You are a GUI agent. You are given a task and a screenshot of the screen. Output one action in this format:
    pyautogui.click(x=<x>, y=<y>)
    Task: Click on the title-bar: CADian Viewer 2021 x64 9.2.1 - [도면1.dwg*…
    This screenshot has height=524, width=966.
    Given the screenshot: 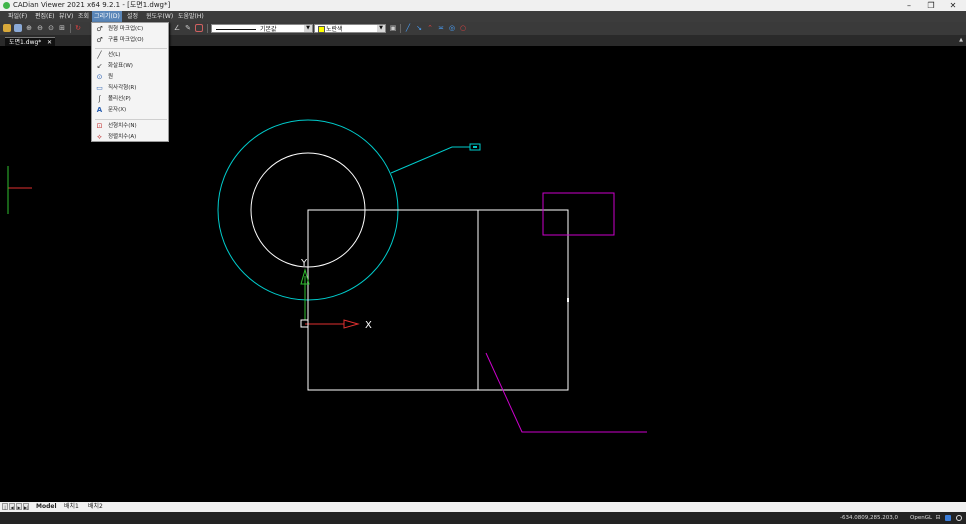 What is the action you would take?
    pyautogui.click(x=483, y=5)
    